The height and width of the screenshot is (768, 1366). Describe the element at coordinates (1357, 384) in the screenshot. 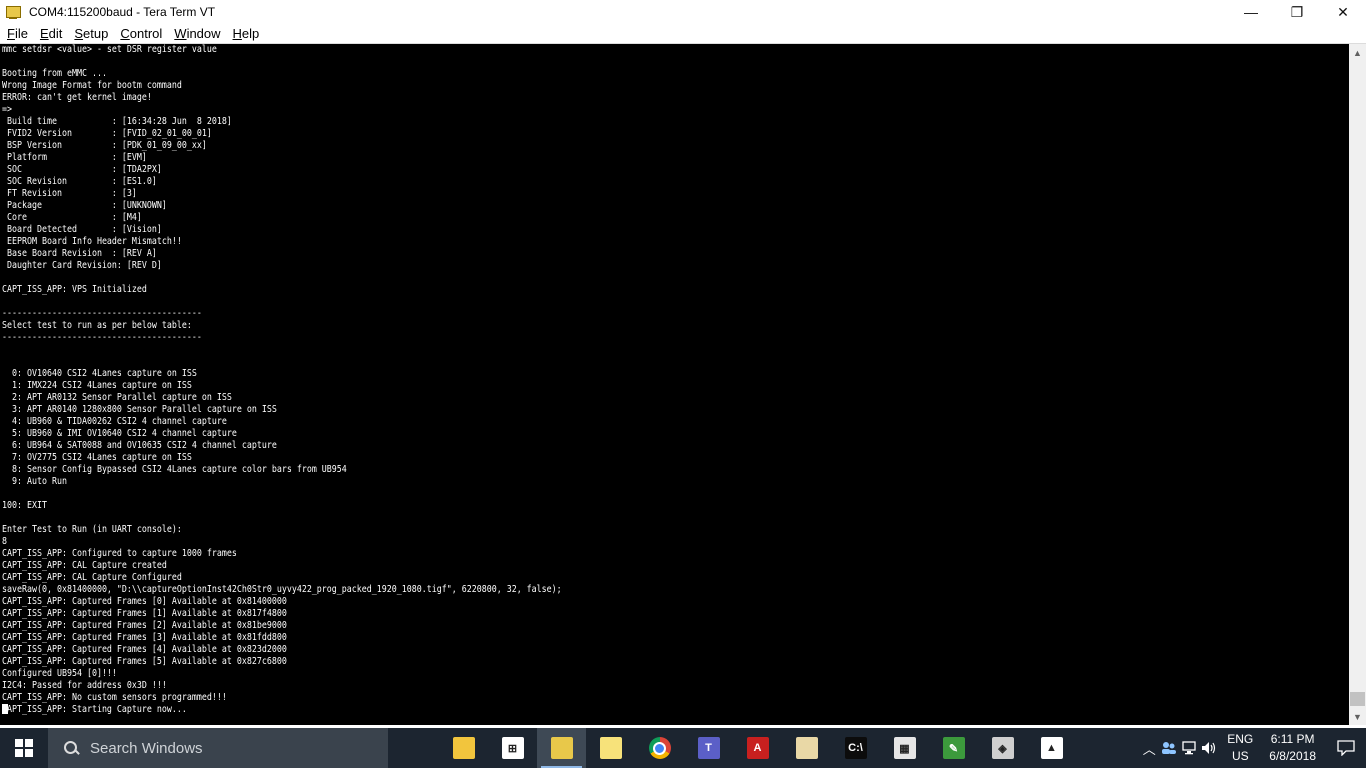

I see `vertical-scrollbar: ▲ ▼` at that location.